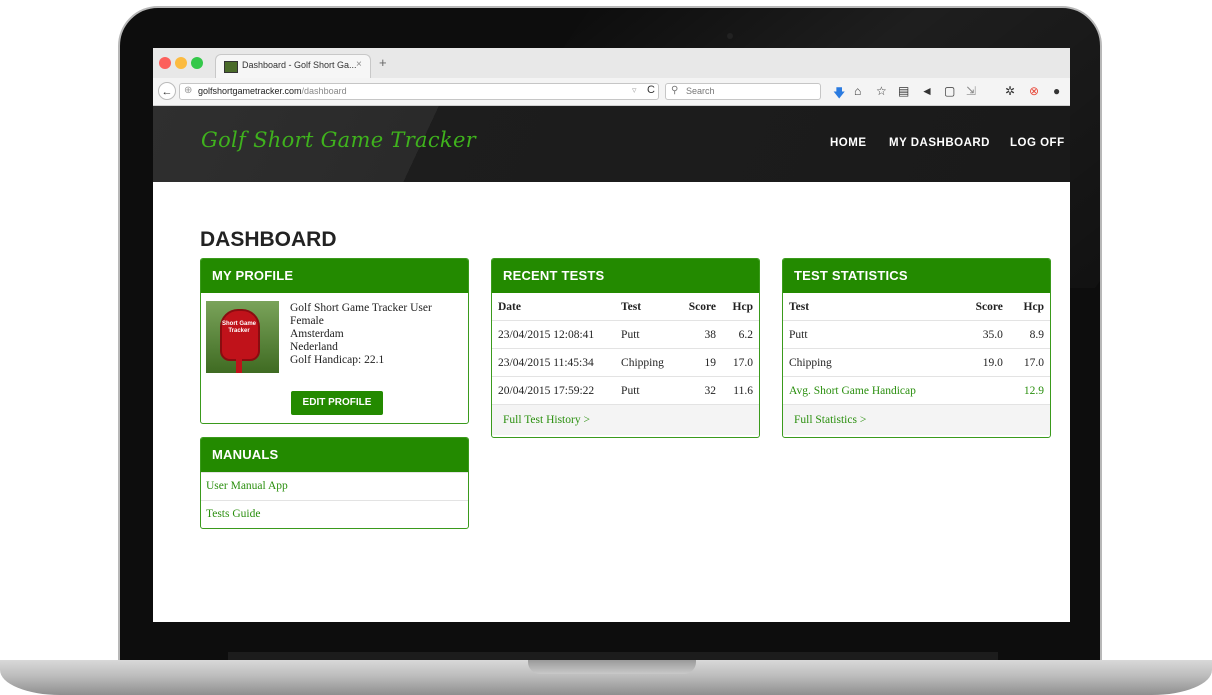 This screenshot has width=1212, height=695. I want to click on stat-score: 35.0, so click(984, 334).